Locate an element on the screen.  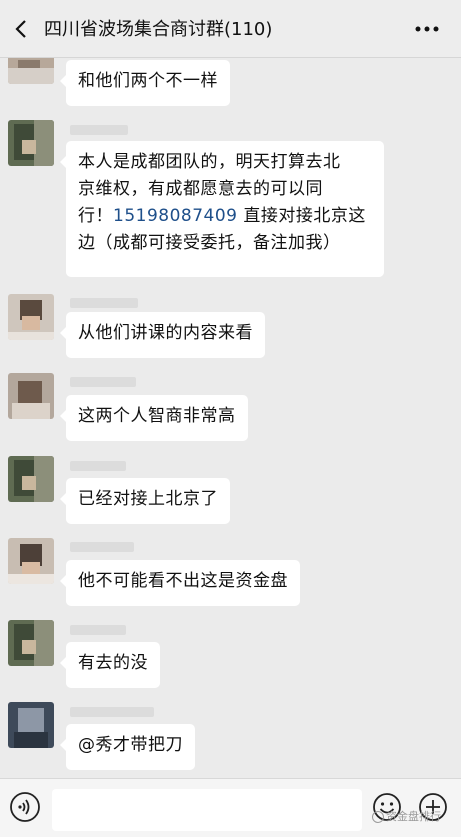
message-bubble: 这两个人智商非常高 is located at coordinates (154, 418).